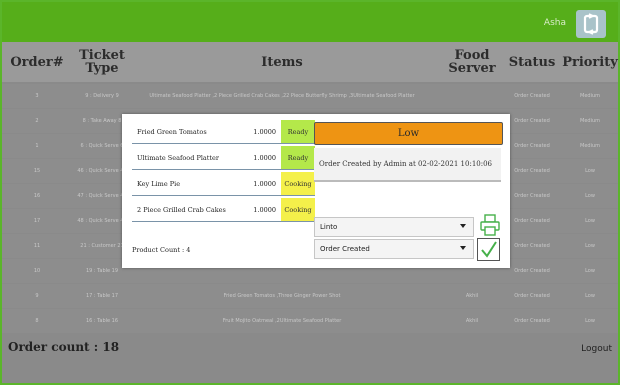 Image resolution: width=620 pixels, height=385 pixels. What do you see at coordinates (37, 96) in the screenshot?
I see `order-number: 3` at bounding box center [37, 96].